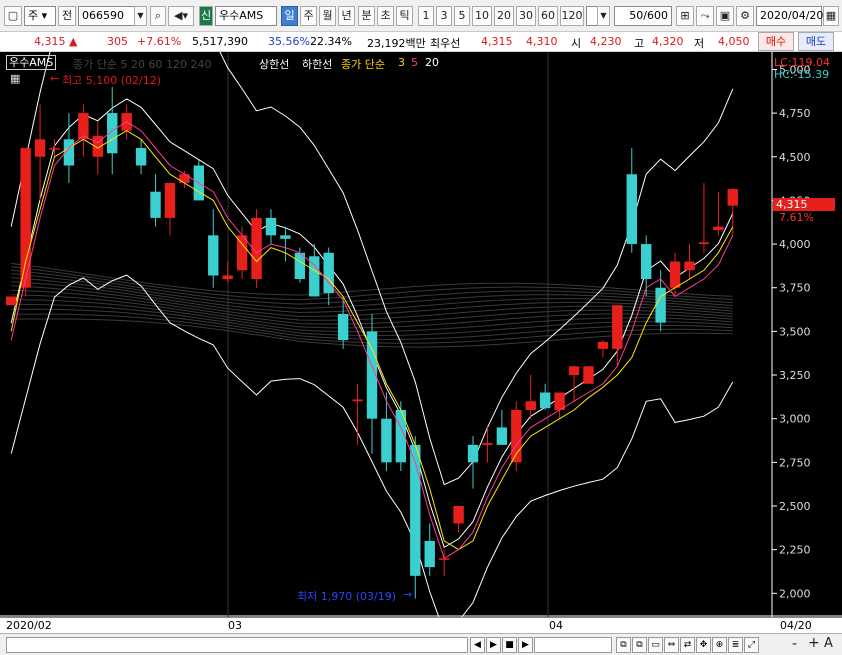 This screenshot has height=655, width=842. I want to click on change-percent: +7.61%, so click(159, 41).